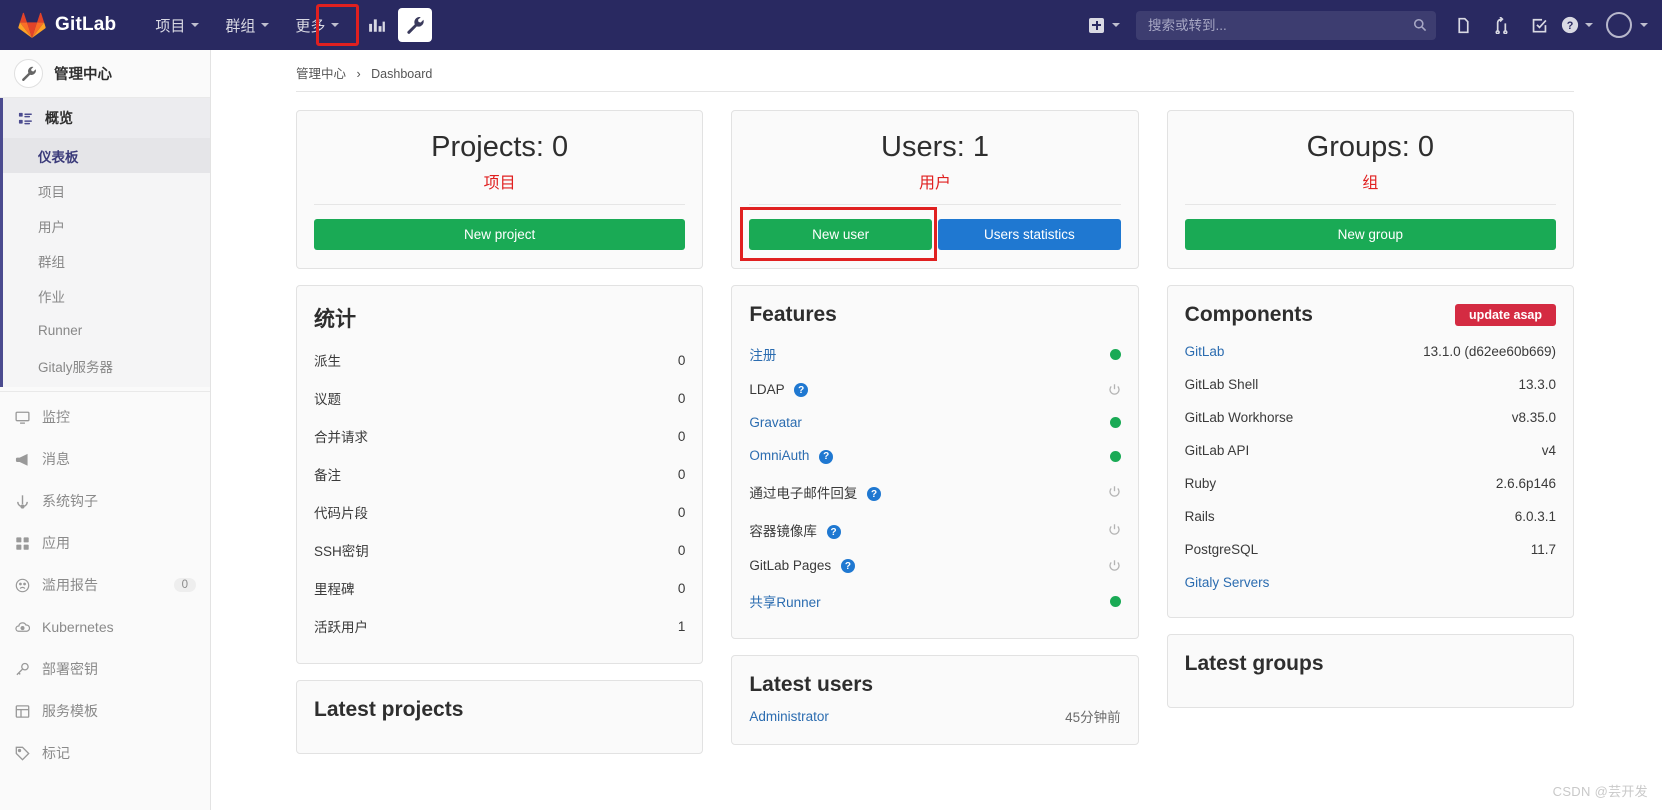 The width and height of the screenshot is (1662, 810). I want to click on divider, so click(935, 204).